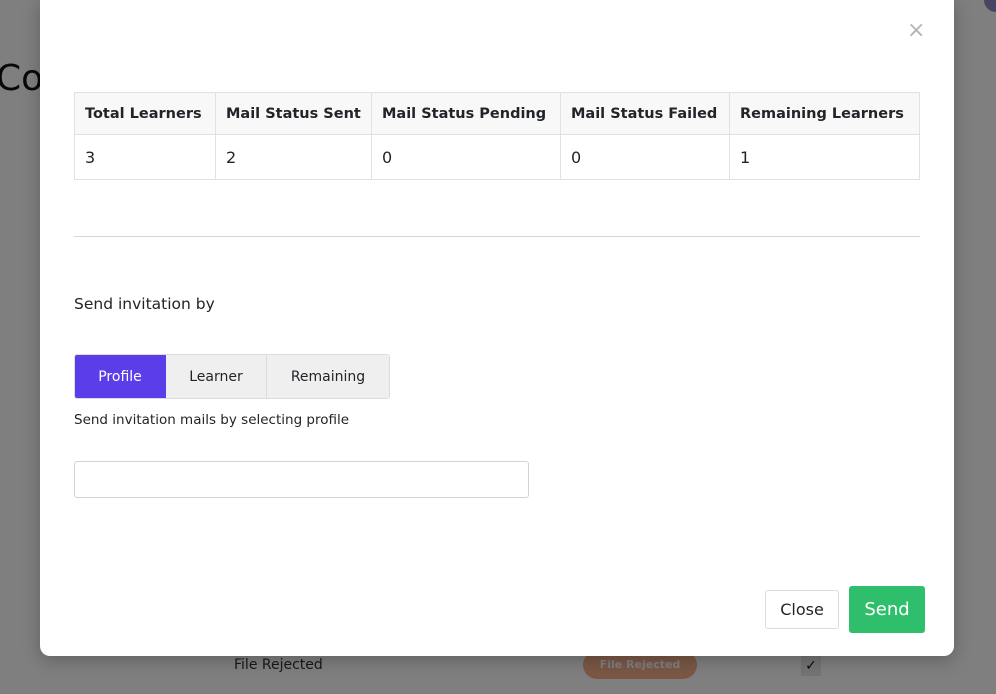 Image resolution: width=996 pixels, height=694 pixels. Describe the element at coordinates (144, 304) in the screenshot. I see `send-invitation-label: Send invitation by` at that location.